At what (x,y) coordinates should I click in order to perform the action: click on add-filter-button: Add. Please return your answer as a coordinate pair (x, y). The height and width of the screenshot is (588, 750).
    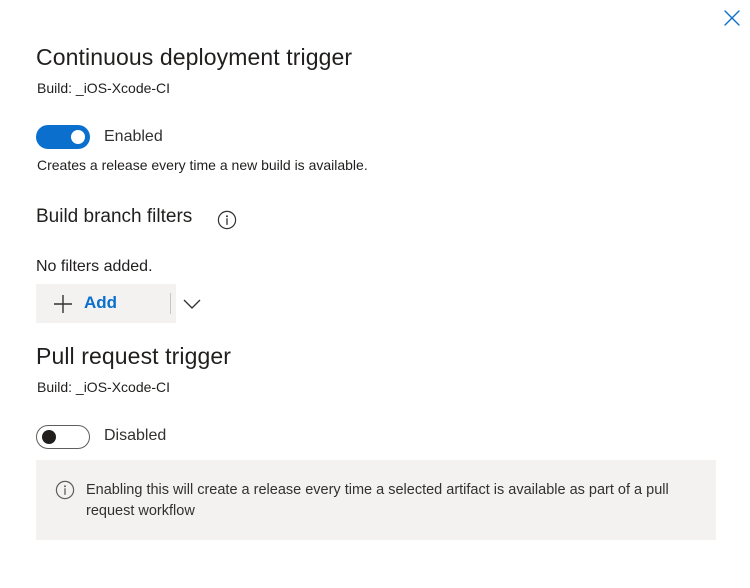
    Looking at the image, I should click on (86, 303).